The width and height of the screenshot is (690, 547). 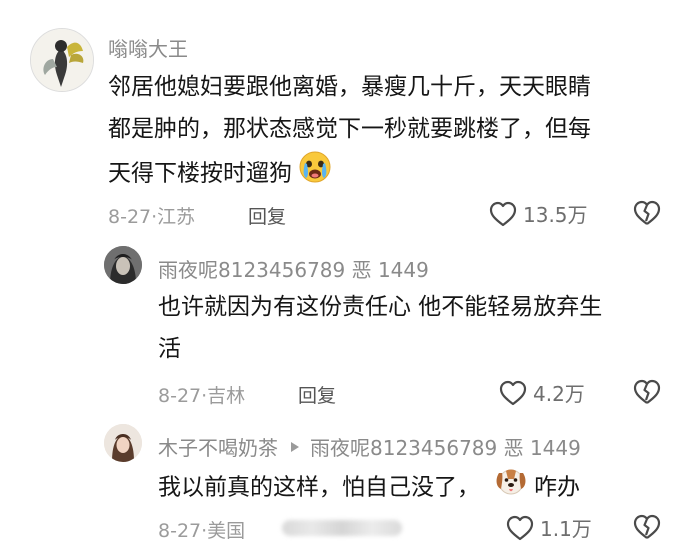 I want to click on triangle-right-icon, so click(x=295, y=446).